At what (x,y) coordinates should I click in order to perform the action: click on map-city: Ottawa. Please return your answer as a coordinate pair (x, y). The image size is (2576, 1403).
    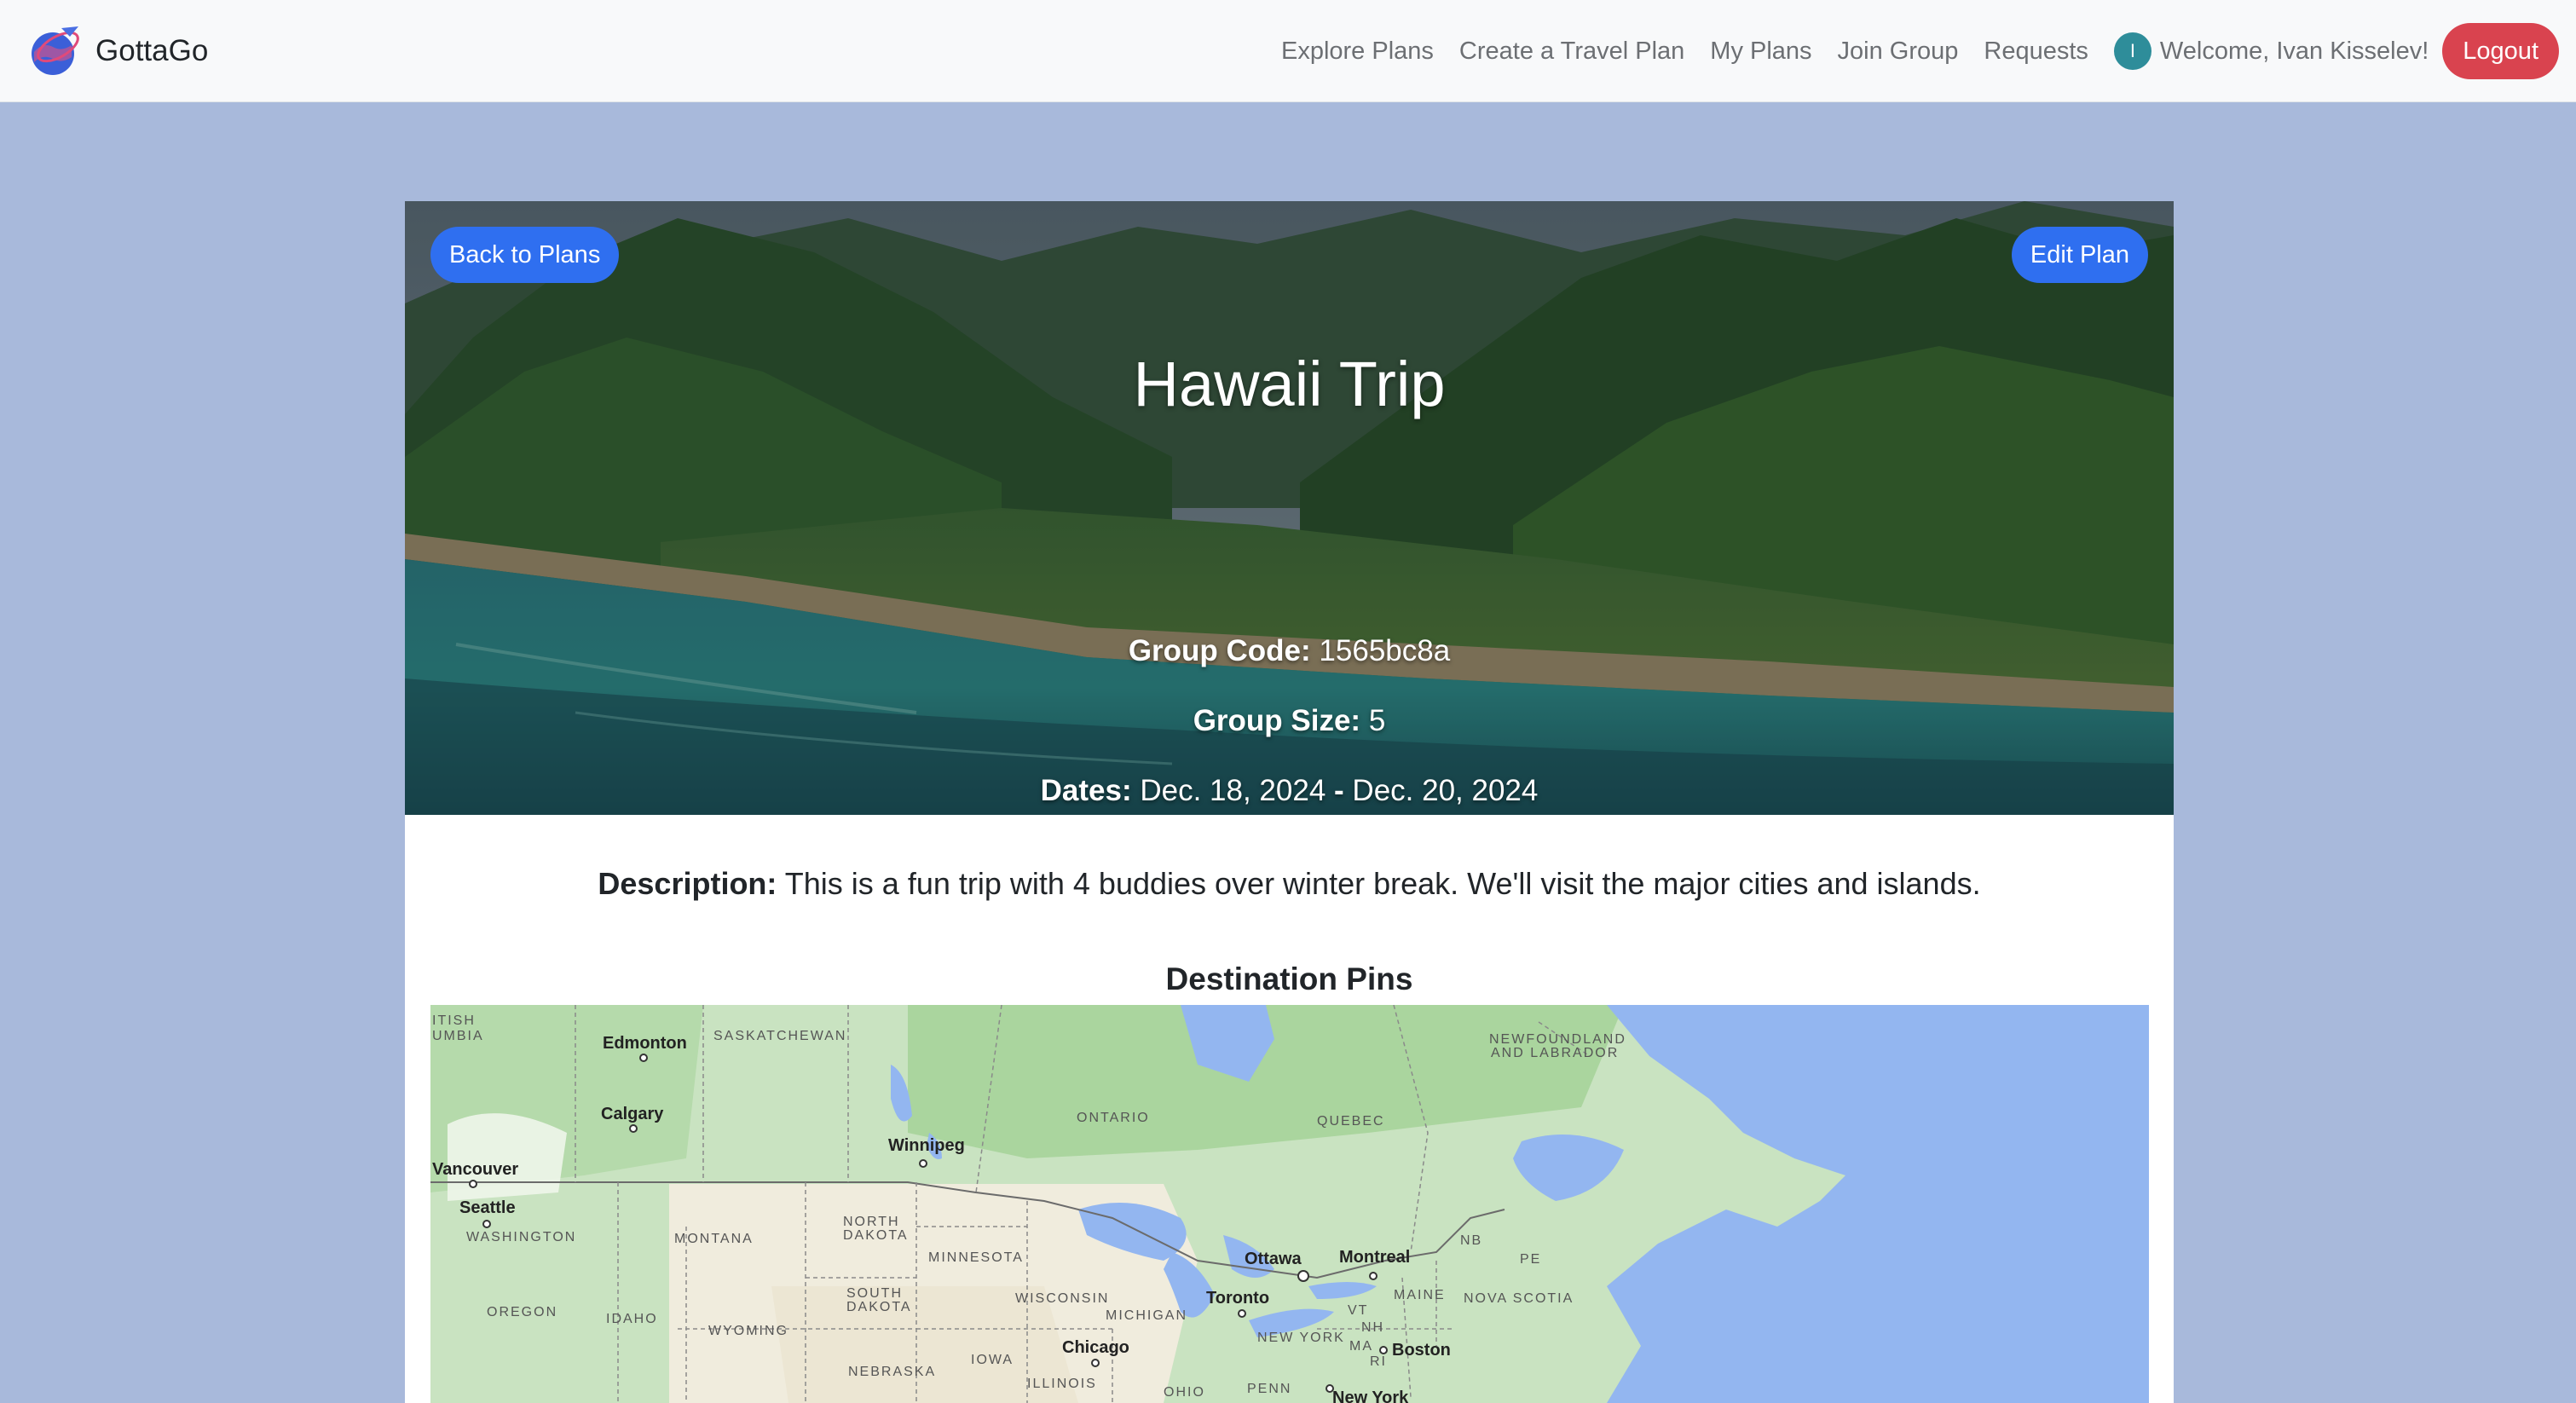
    Looking at the image, I should click on (1273, 1259).